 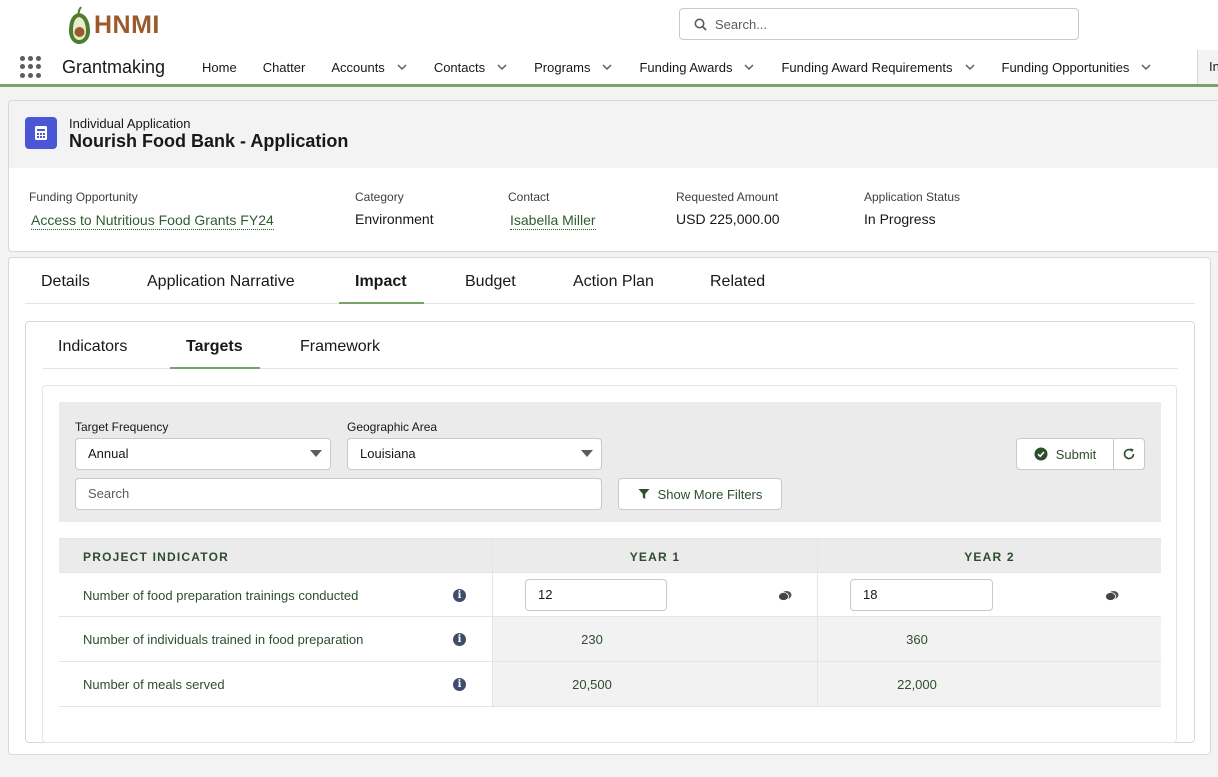 I want to click on year-1-input: 12, so click(x=596, y=595).